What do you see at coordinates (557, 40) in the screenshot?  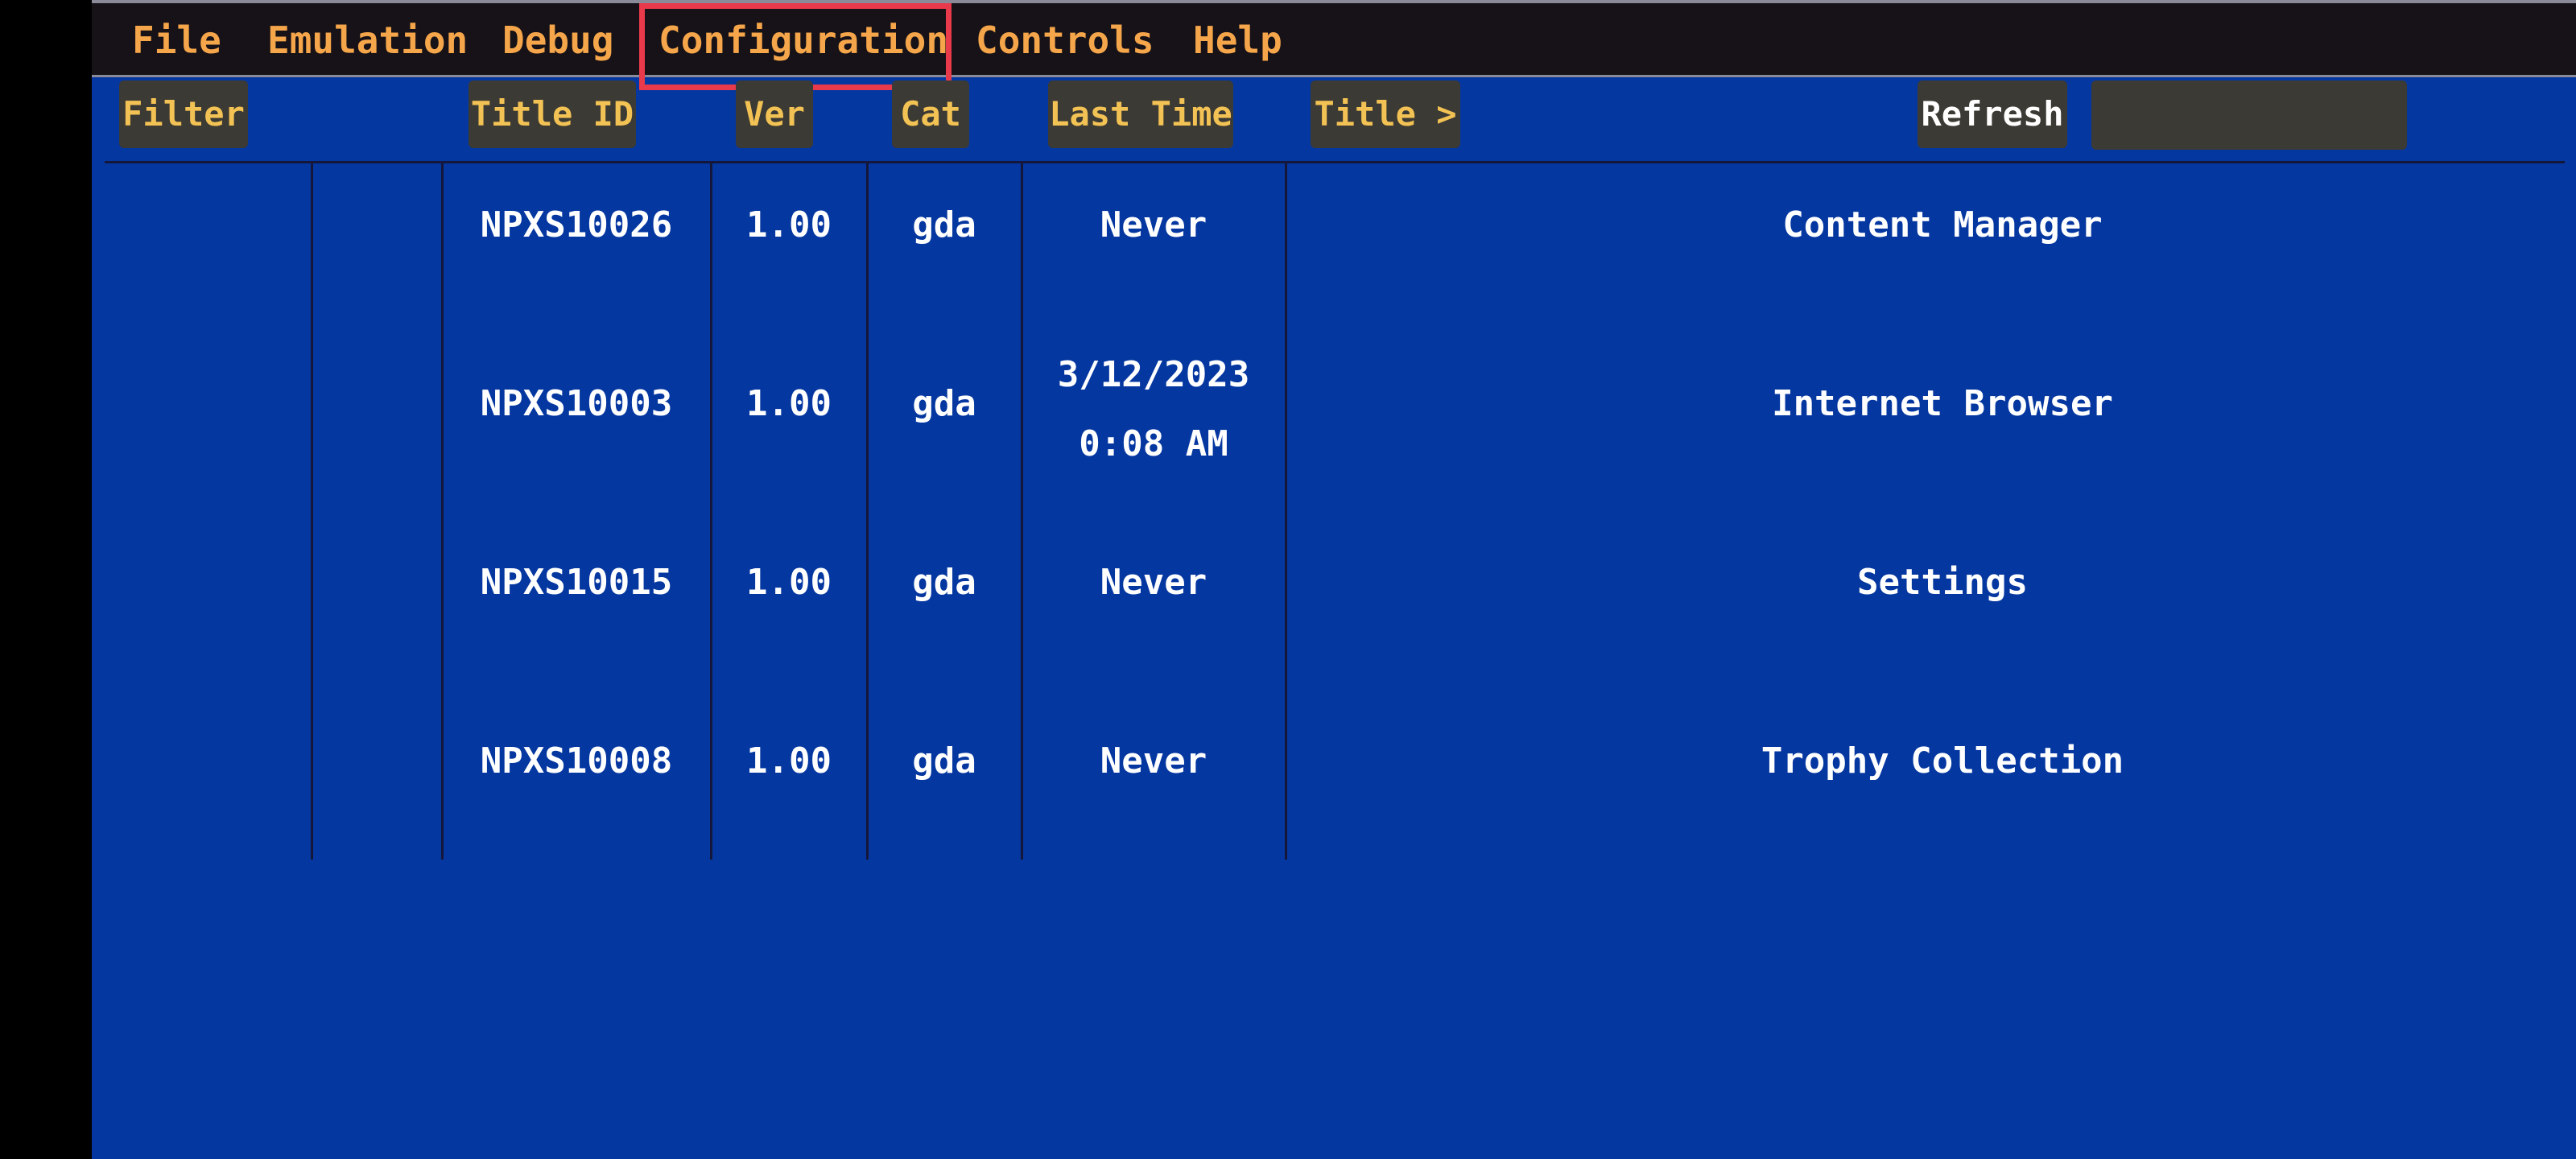 I see `menu-debug: Debug` at bounding box center [557, 40].